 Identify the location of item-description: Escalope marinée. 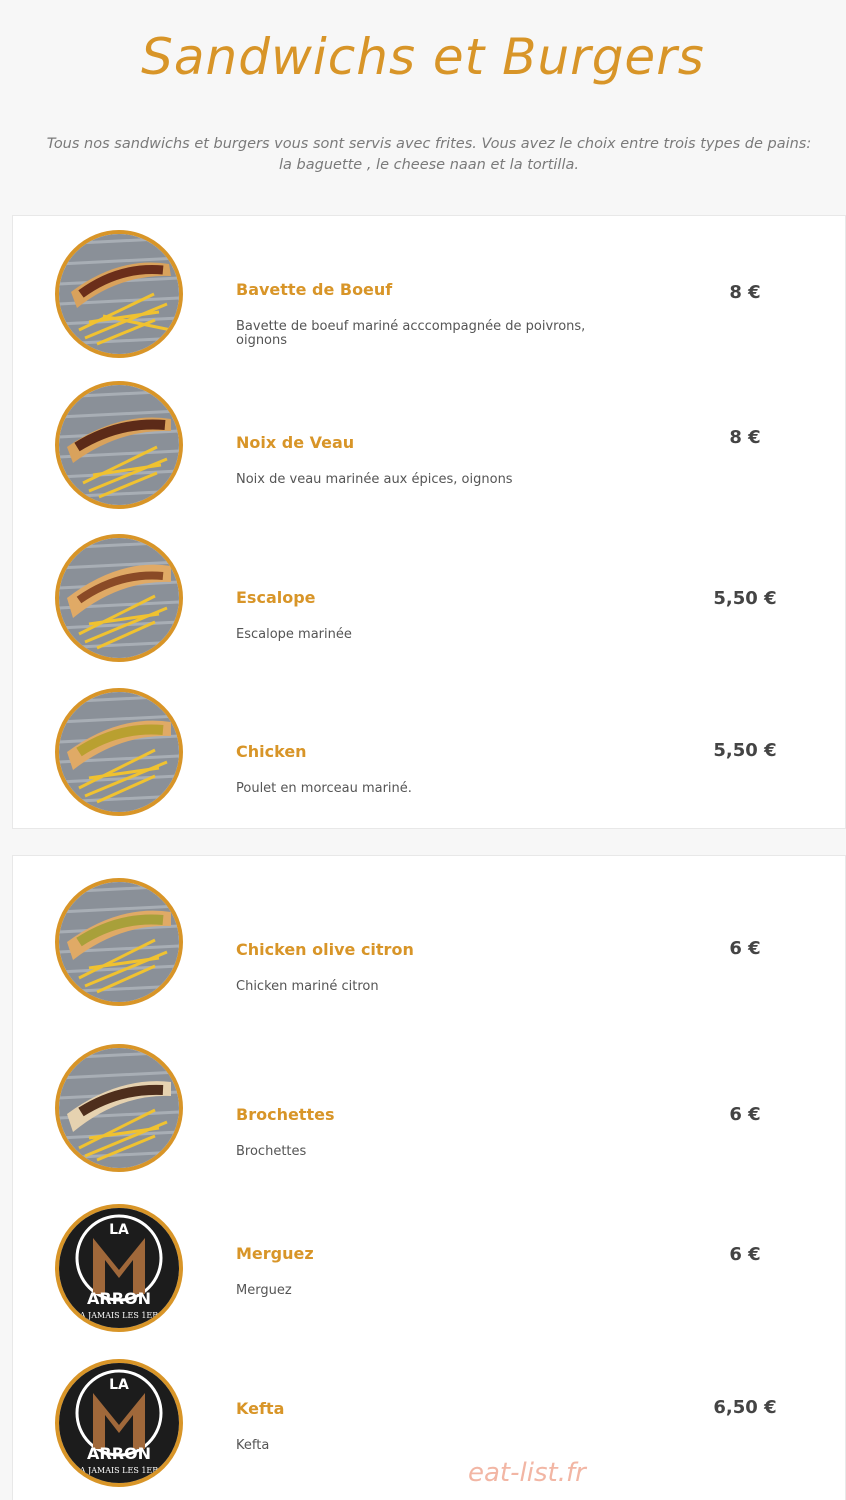
(294, 634).